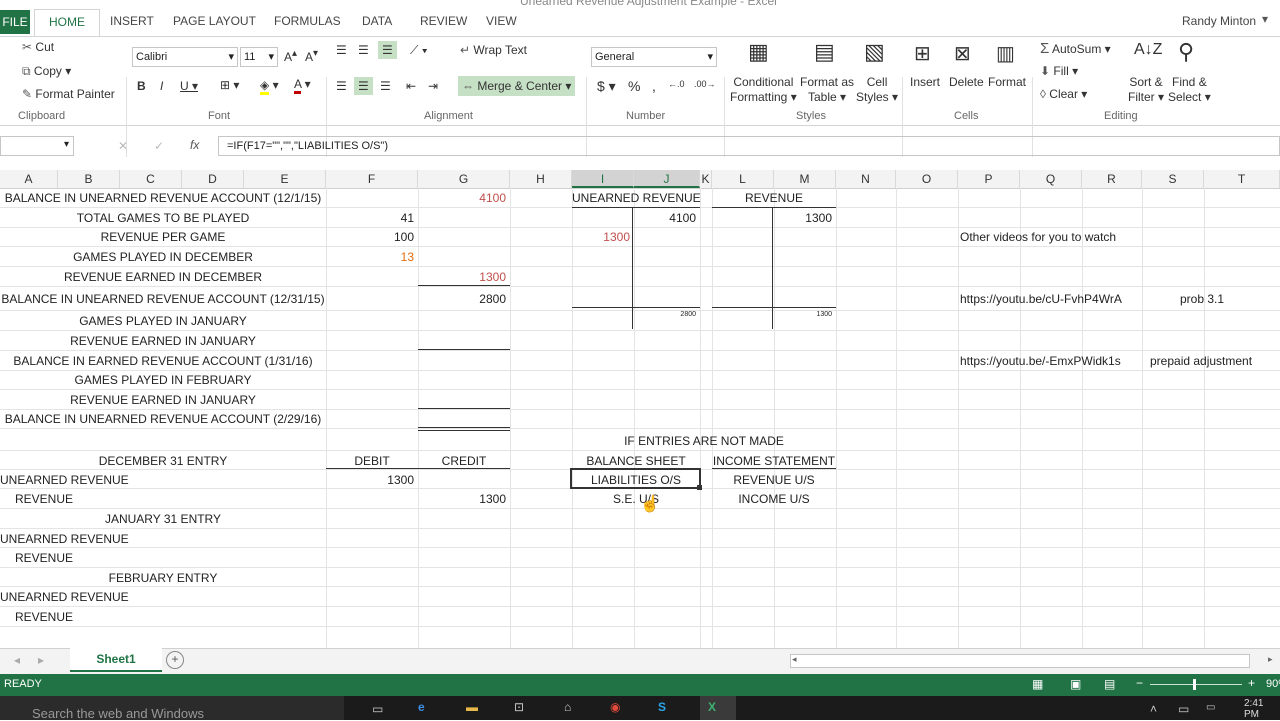 This screenshot has height=721, width=1280. Describe the element at coordinates (443, 21) in the screenshot. I see `tab-review: REVIEW` at that location.